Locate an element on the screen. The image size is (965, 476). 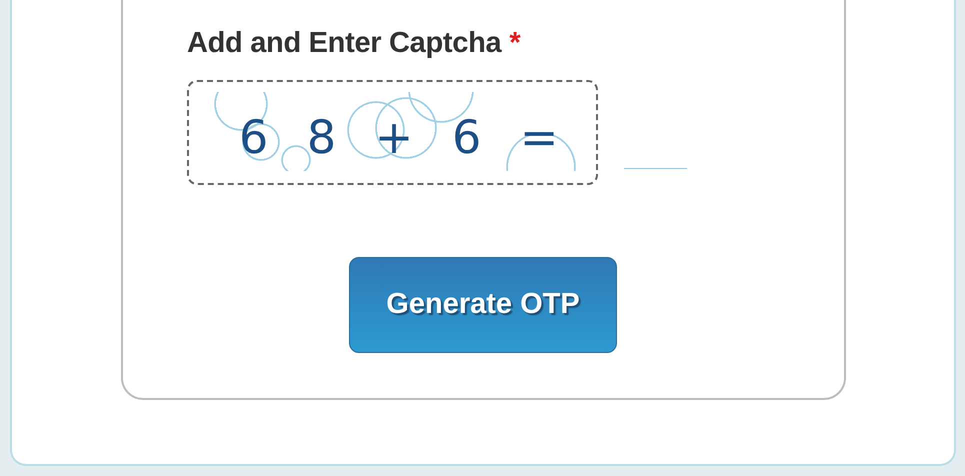
generate-otp-button: Generate OTP is located at coordinates (483, 304).